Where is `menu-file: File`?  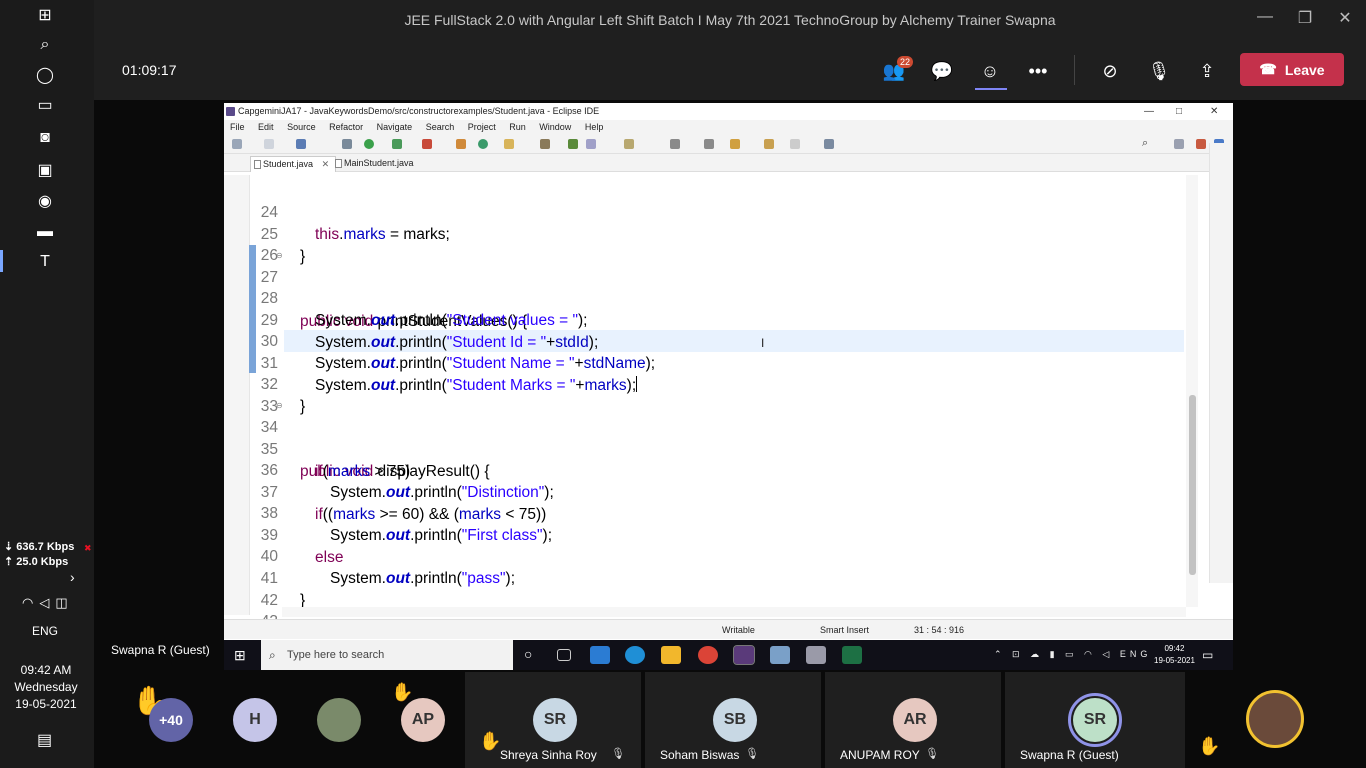
menu-file: File is located at coordinates (237, 127).